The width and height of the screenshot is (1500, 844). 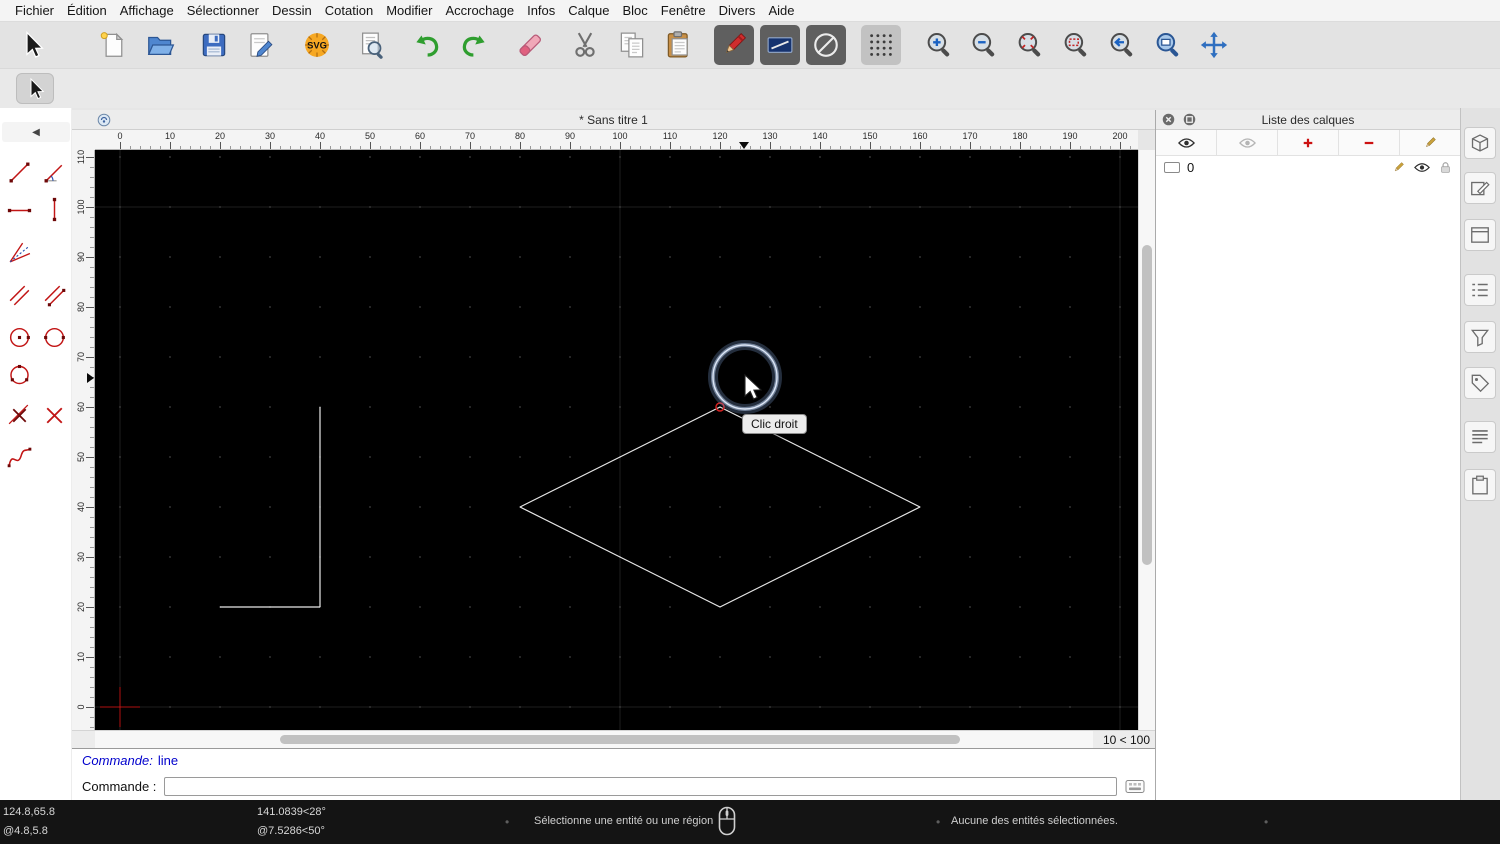 I want to click on delete-entities-button, so click(x=530, y=45).